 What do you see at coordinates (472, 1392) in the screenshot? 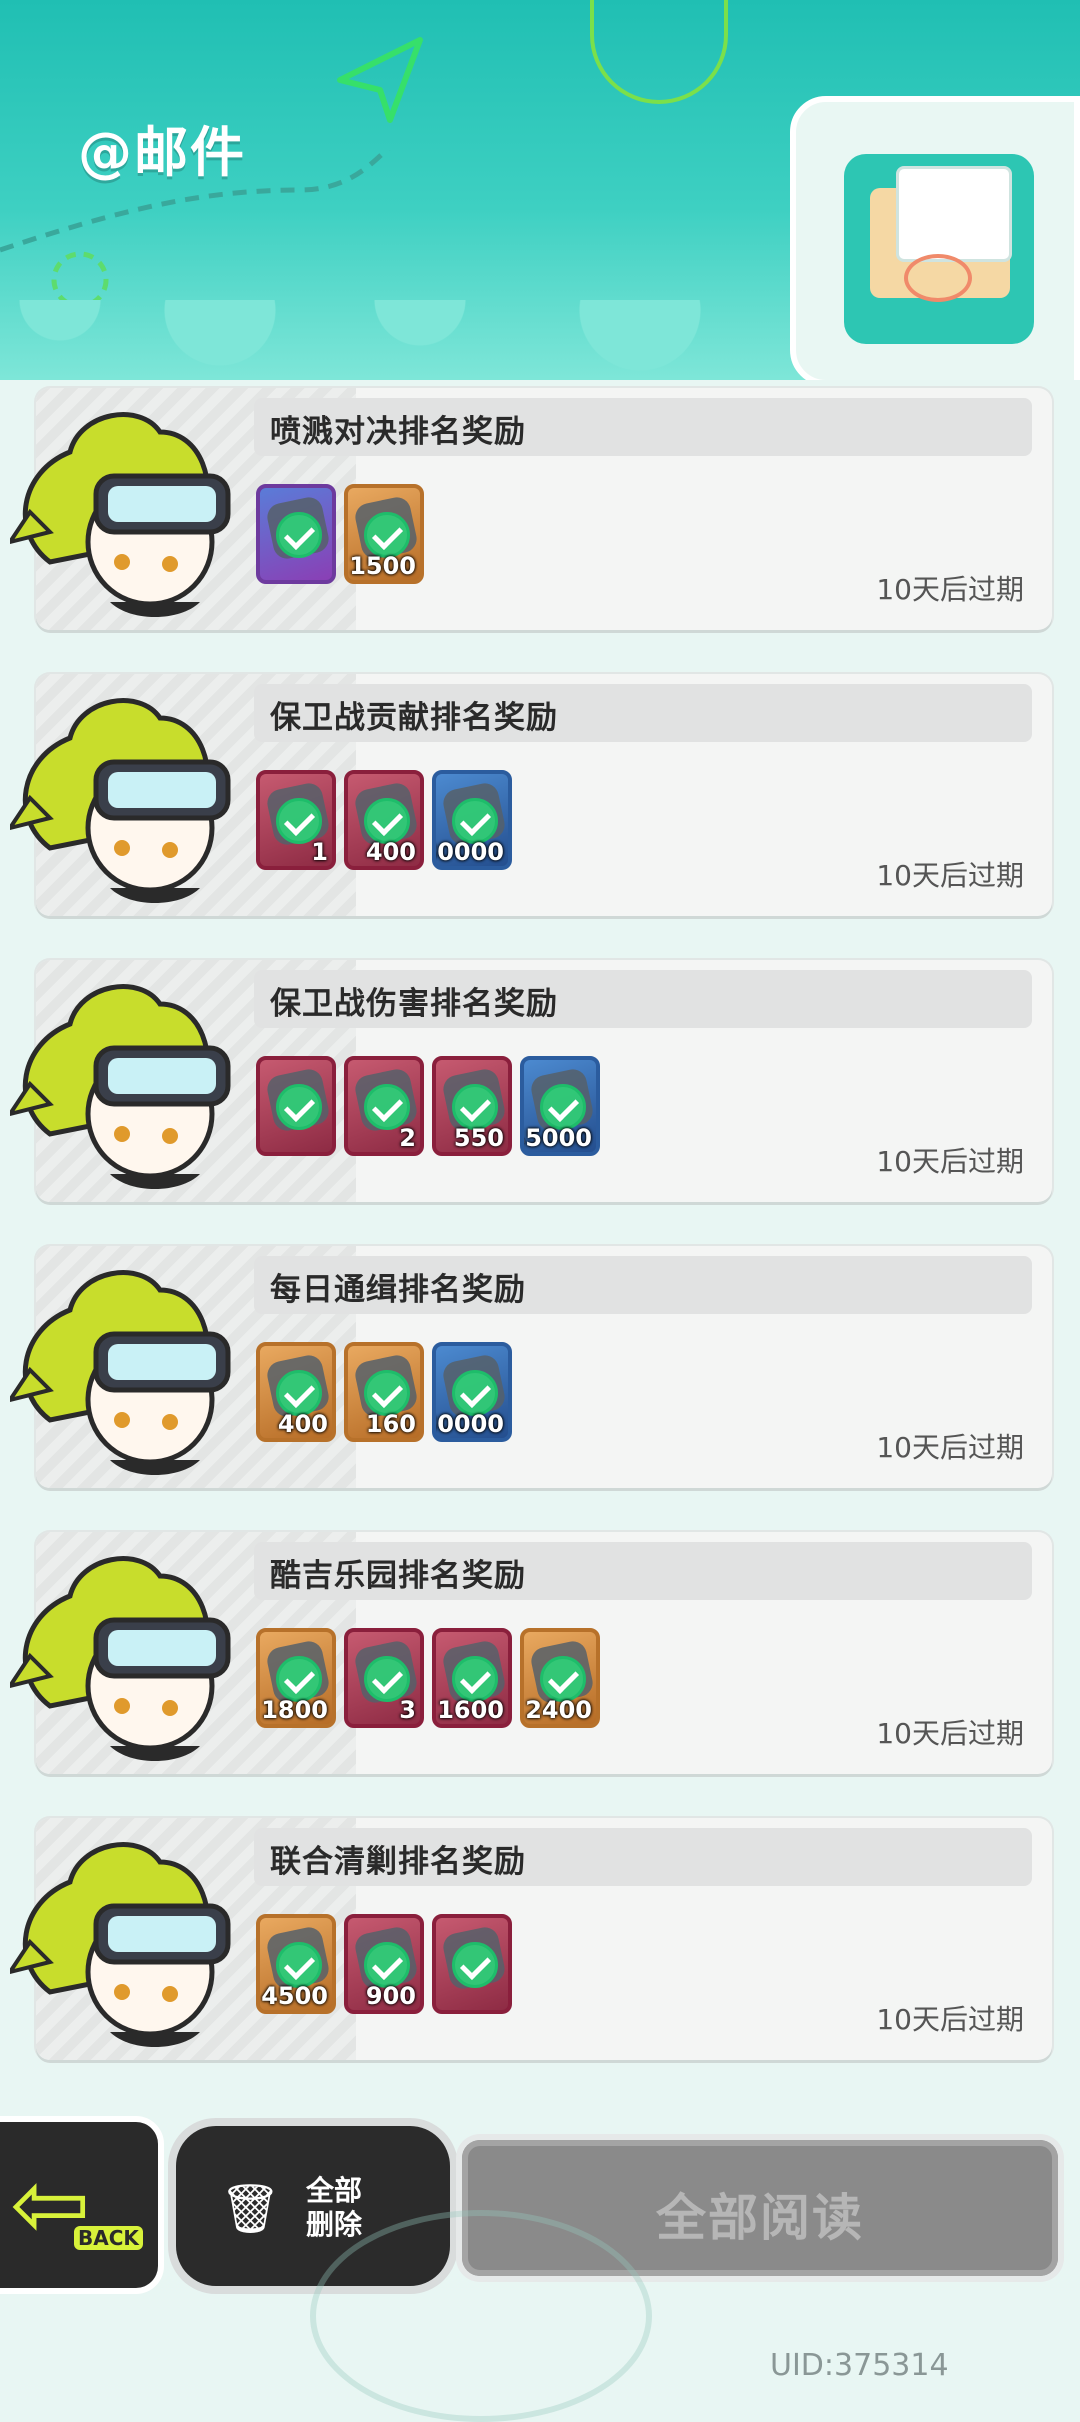
I see `reward-item: 130000` at bounding box center [472, 1392].